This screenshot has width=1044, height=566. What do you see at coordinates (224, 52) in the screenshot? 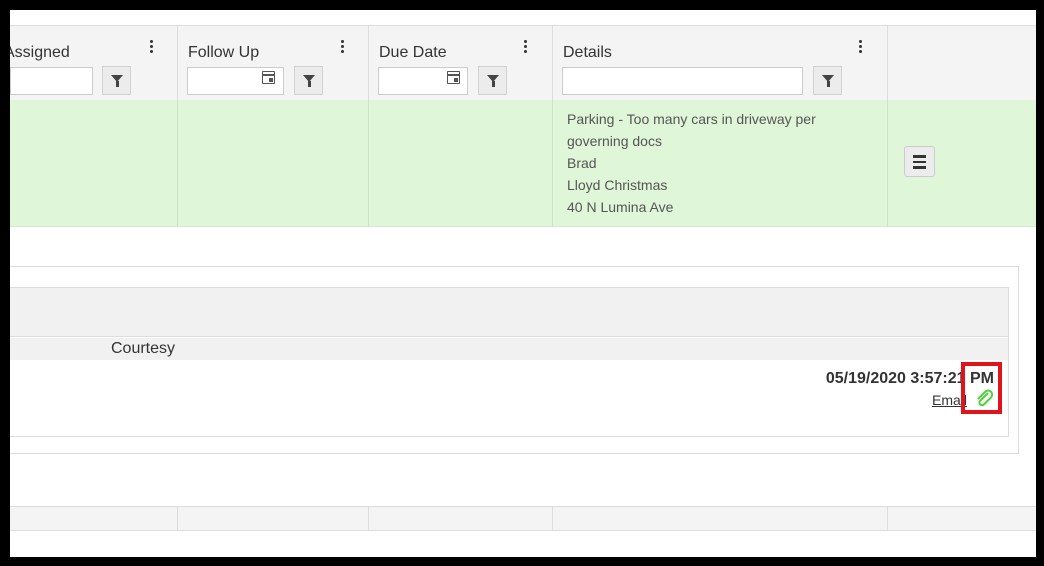
I see `column-title-follow-up: Follow Up` at bounding box center [224, 52].